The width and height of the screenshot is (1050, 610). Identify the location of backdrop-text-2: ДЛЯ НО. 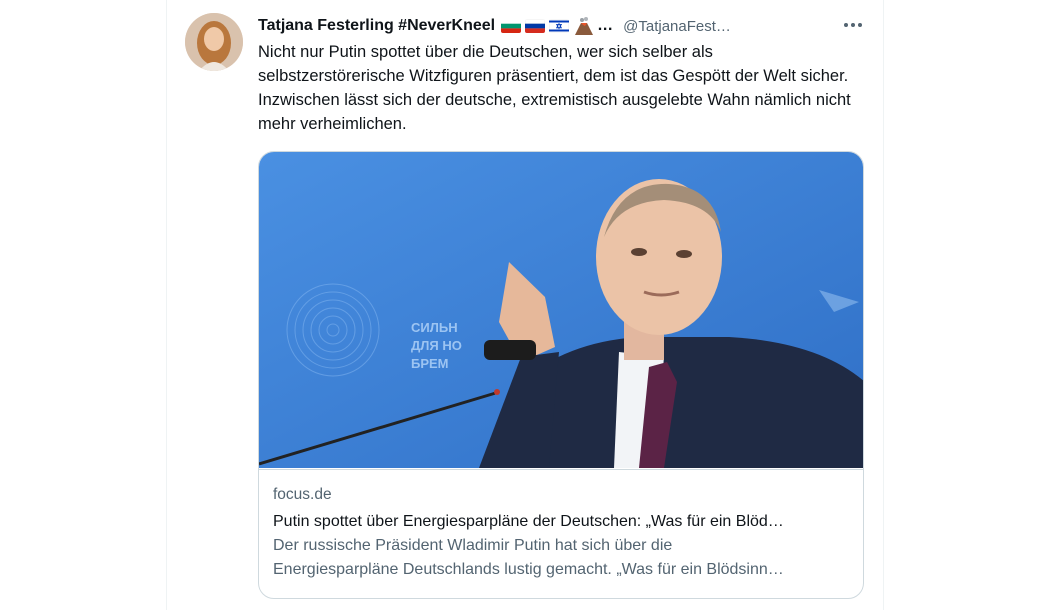
(436, 345).